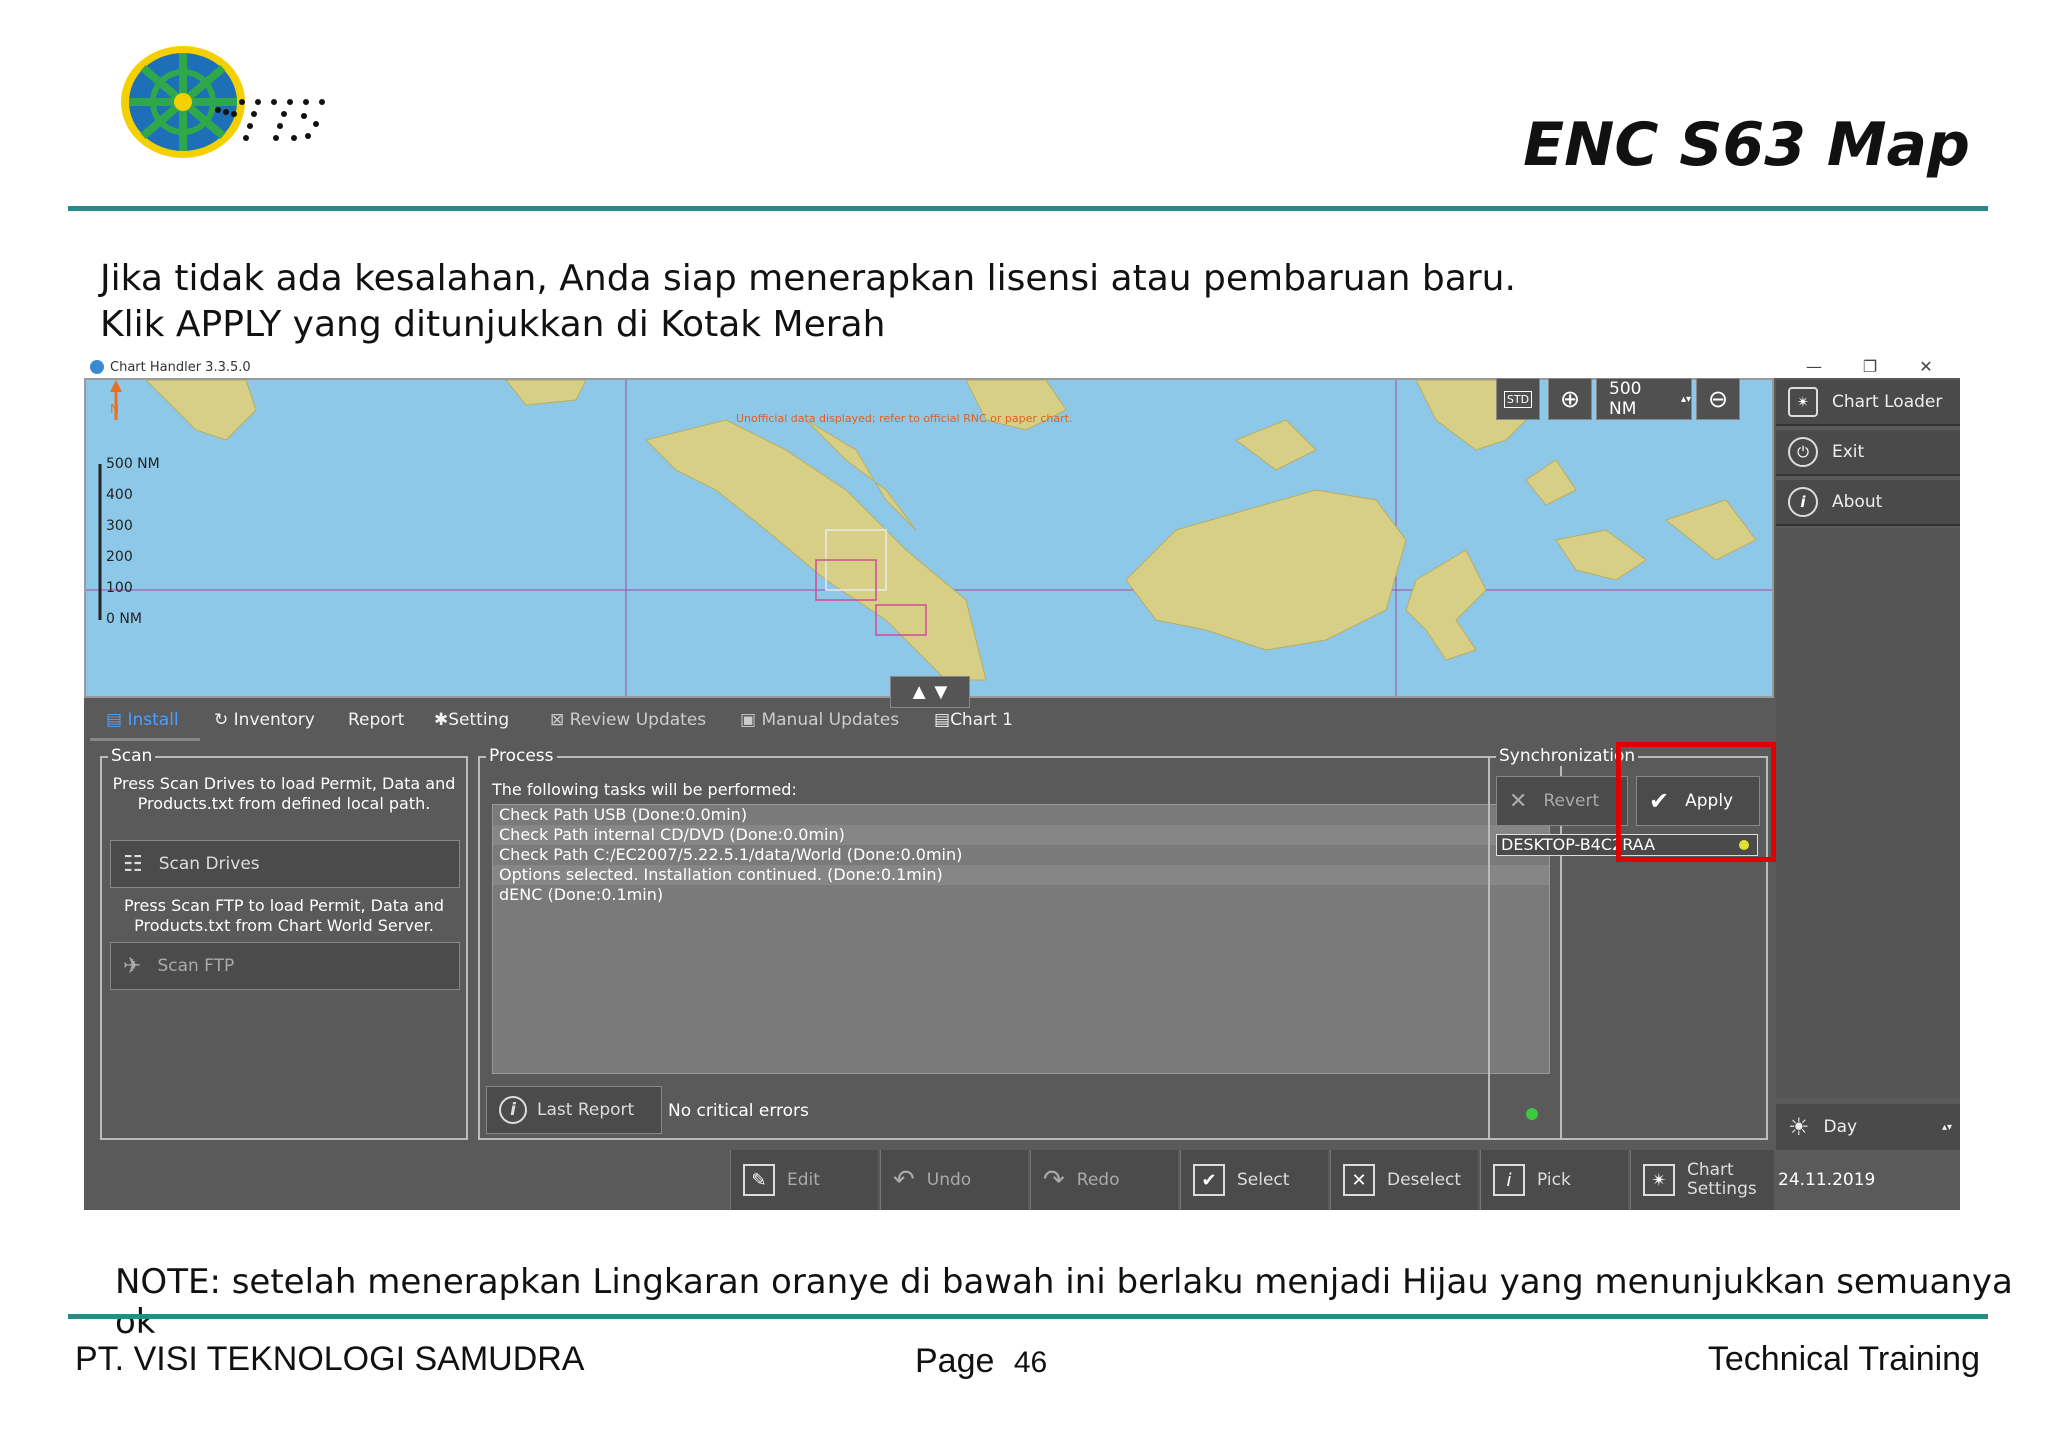 This screenshot has height=1448, width=2048. I want to click on redo-label: Redo, so click(1098, 1180).